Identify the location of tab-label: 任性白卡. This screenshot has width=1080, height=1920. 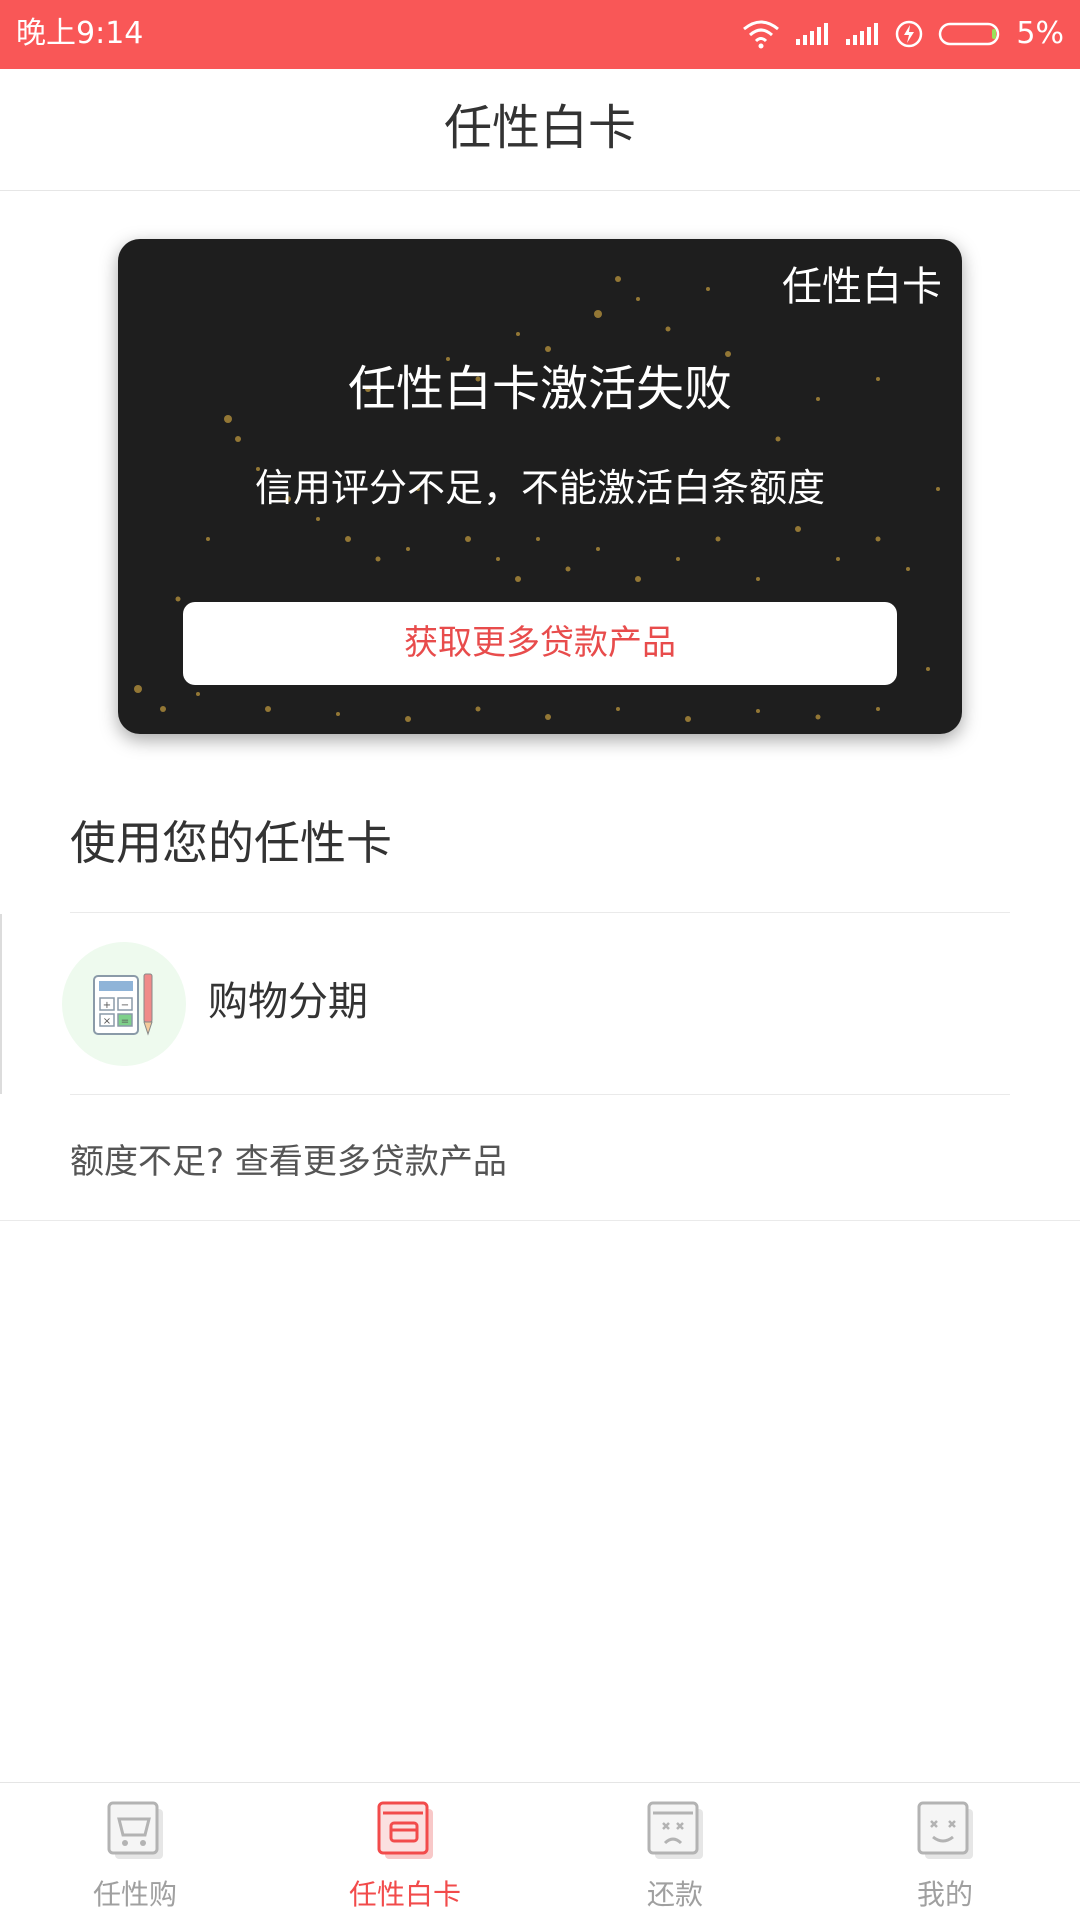
(404, 1894).